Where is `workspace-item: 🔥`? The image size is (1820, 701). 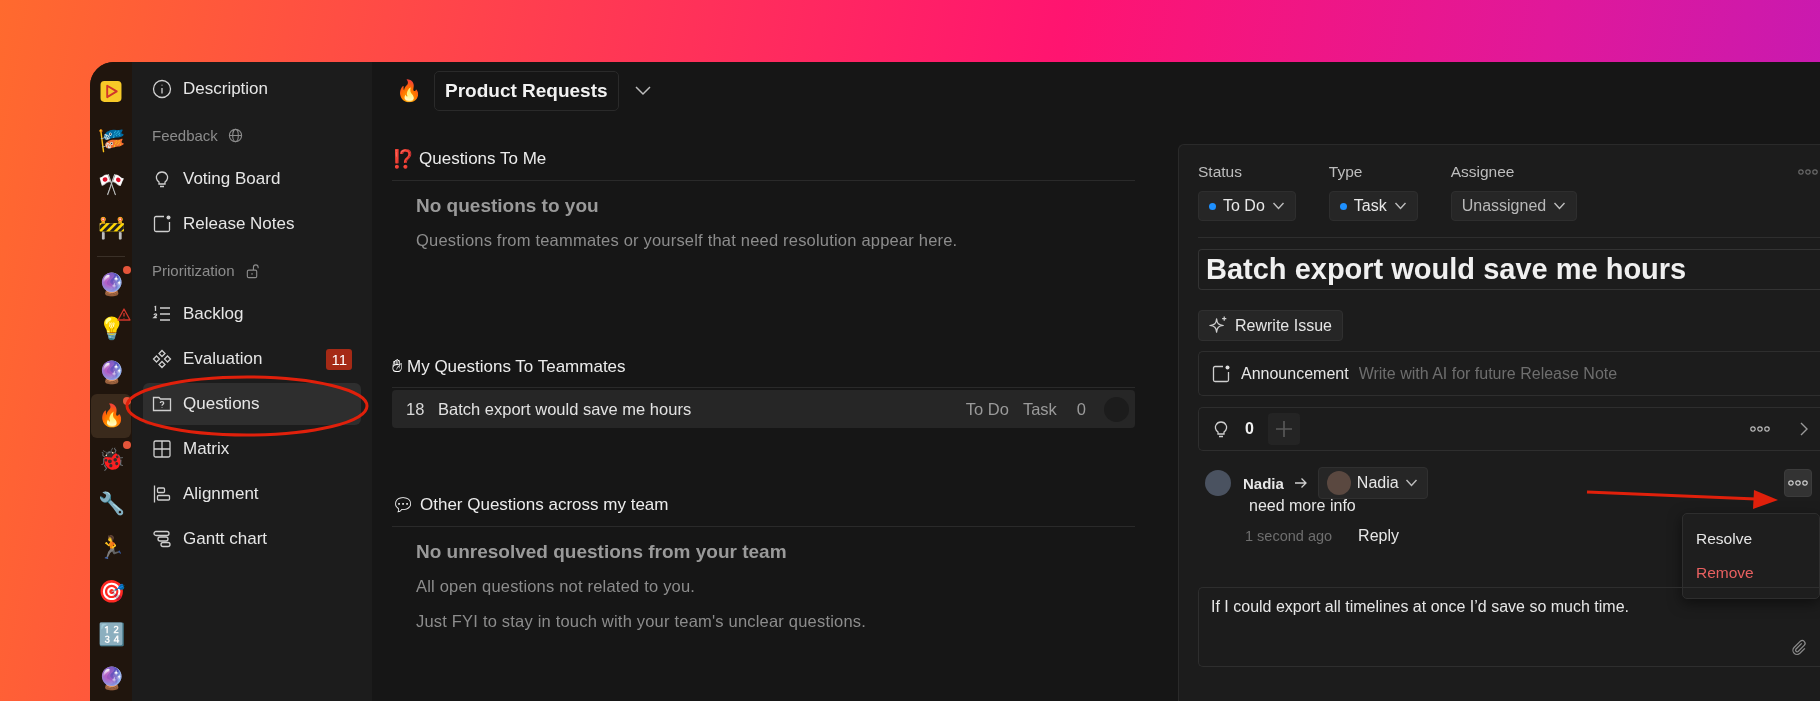 workspace-item: 🔥 is located at coordinates (111, 416).